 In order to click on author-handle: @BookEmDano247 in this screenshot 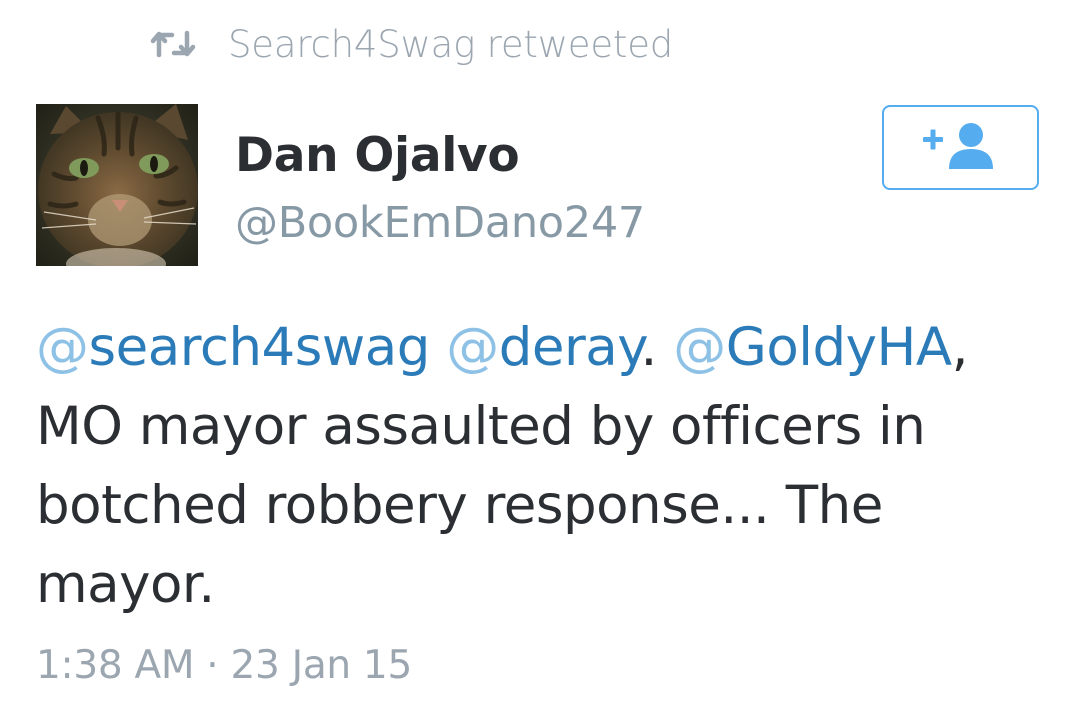, I will do `click(440, 223)`.